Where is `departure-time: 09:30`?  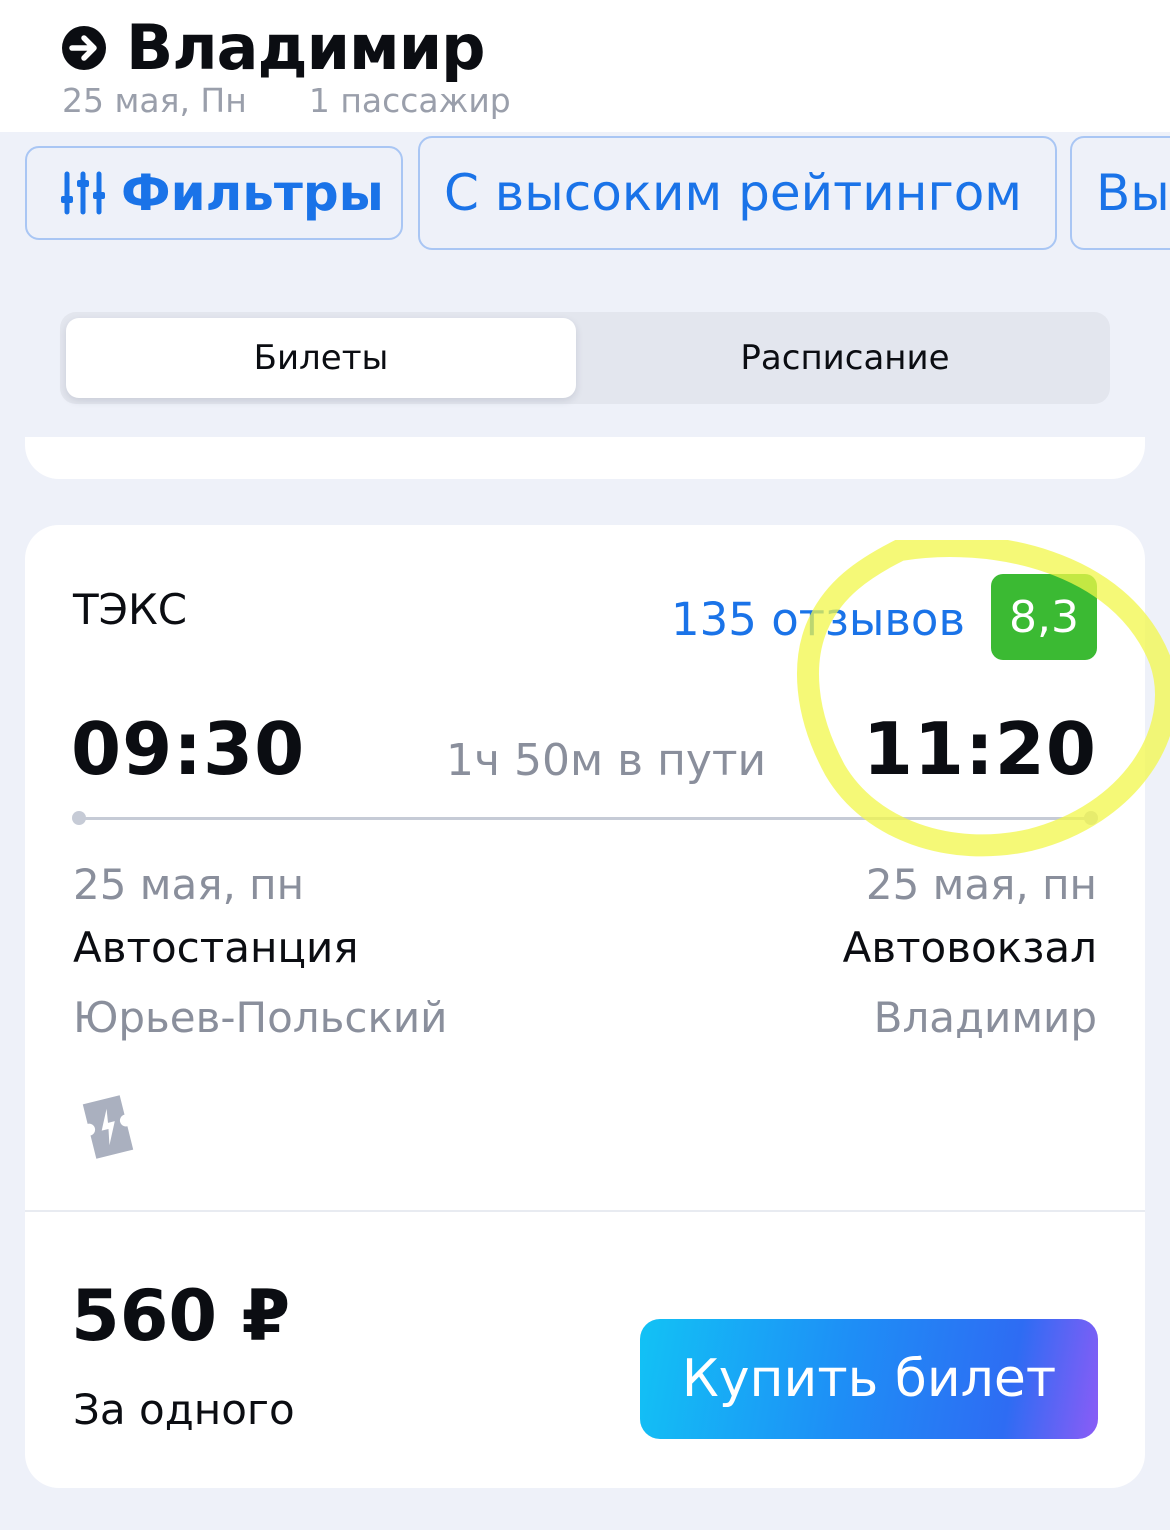 departure-time: 09:30 is located at coordinates (188, 749).